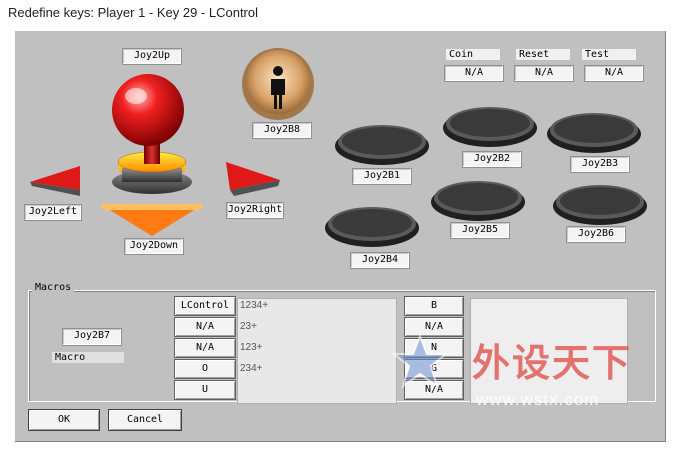  I want to click on button-1-label: Joy2B1, so click(382, 176).